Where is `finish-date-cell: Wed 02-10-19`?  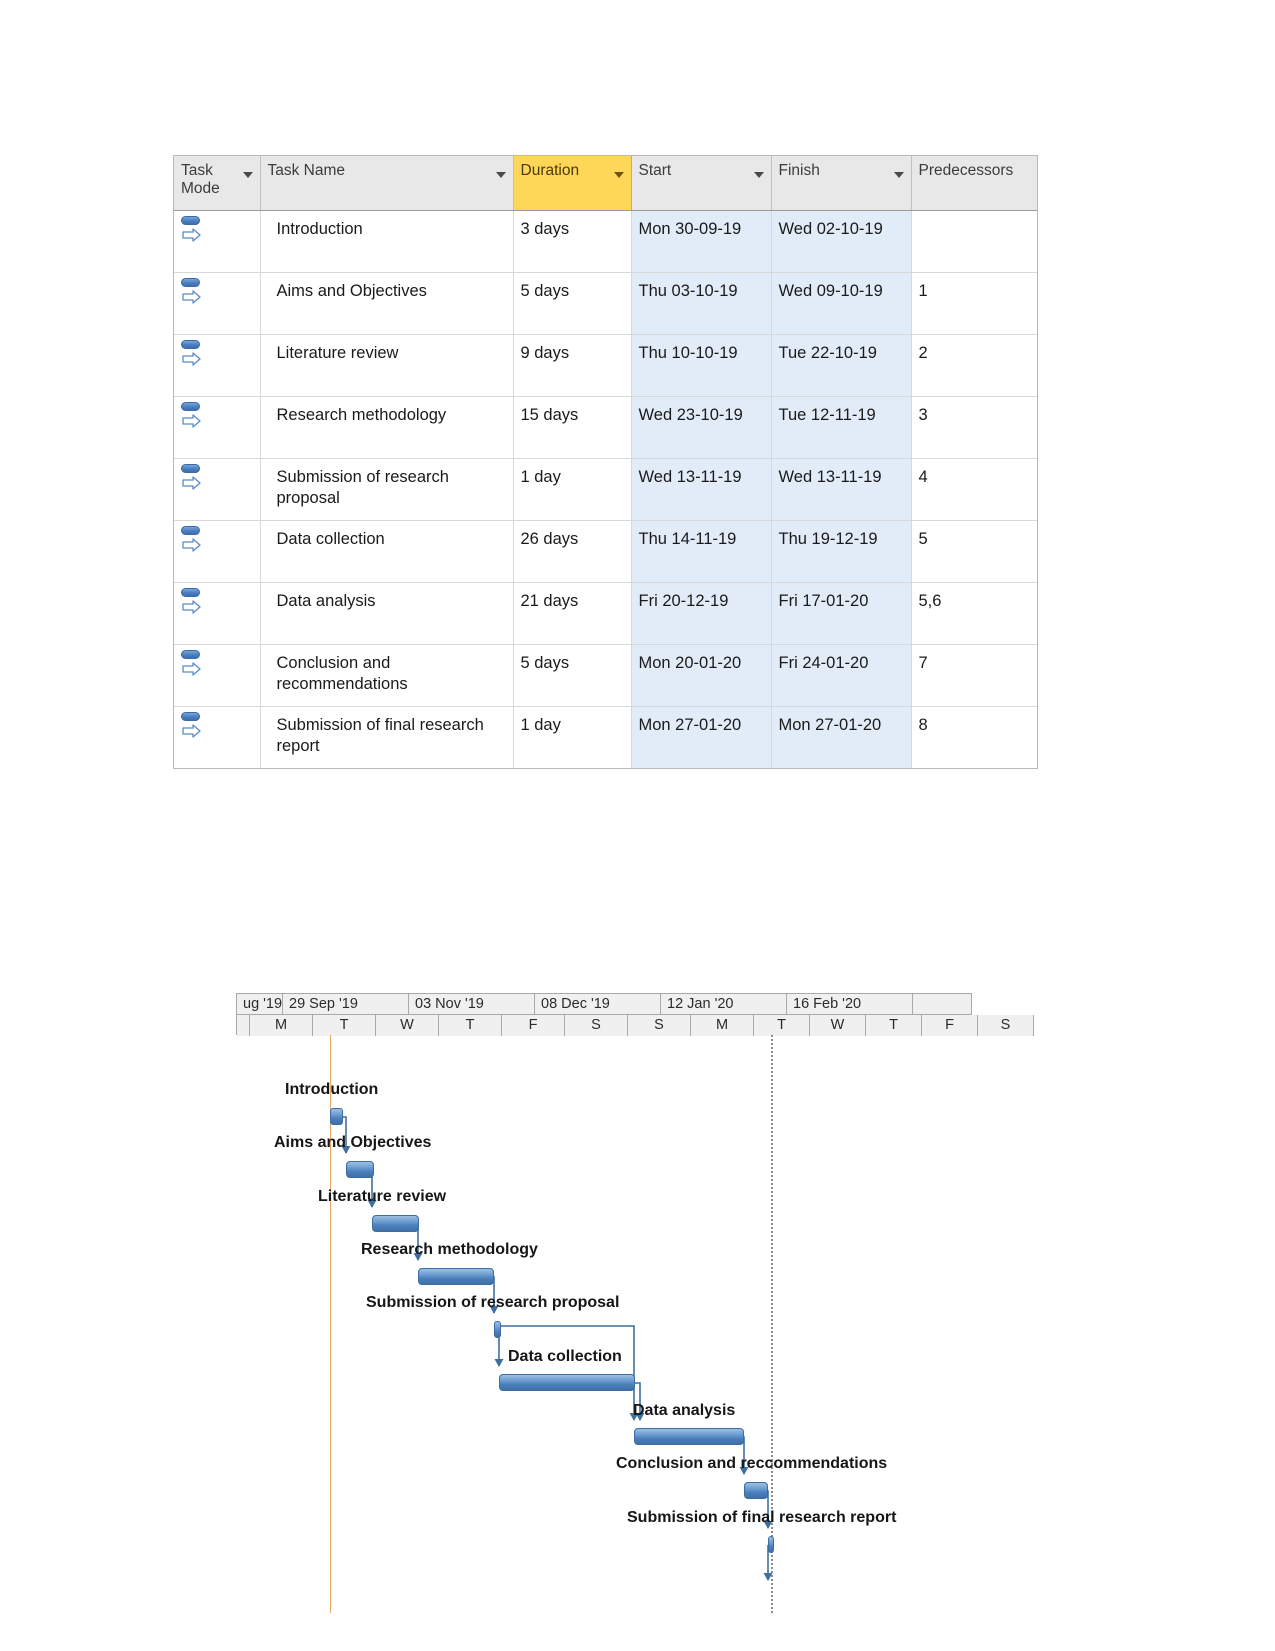
finish-date-cell: Wed 02-10-19 is located at coordinates (841, 241).